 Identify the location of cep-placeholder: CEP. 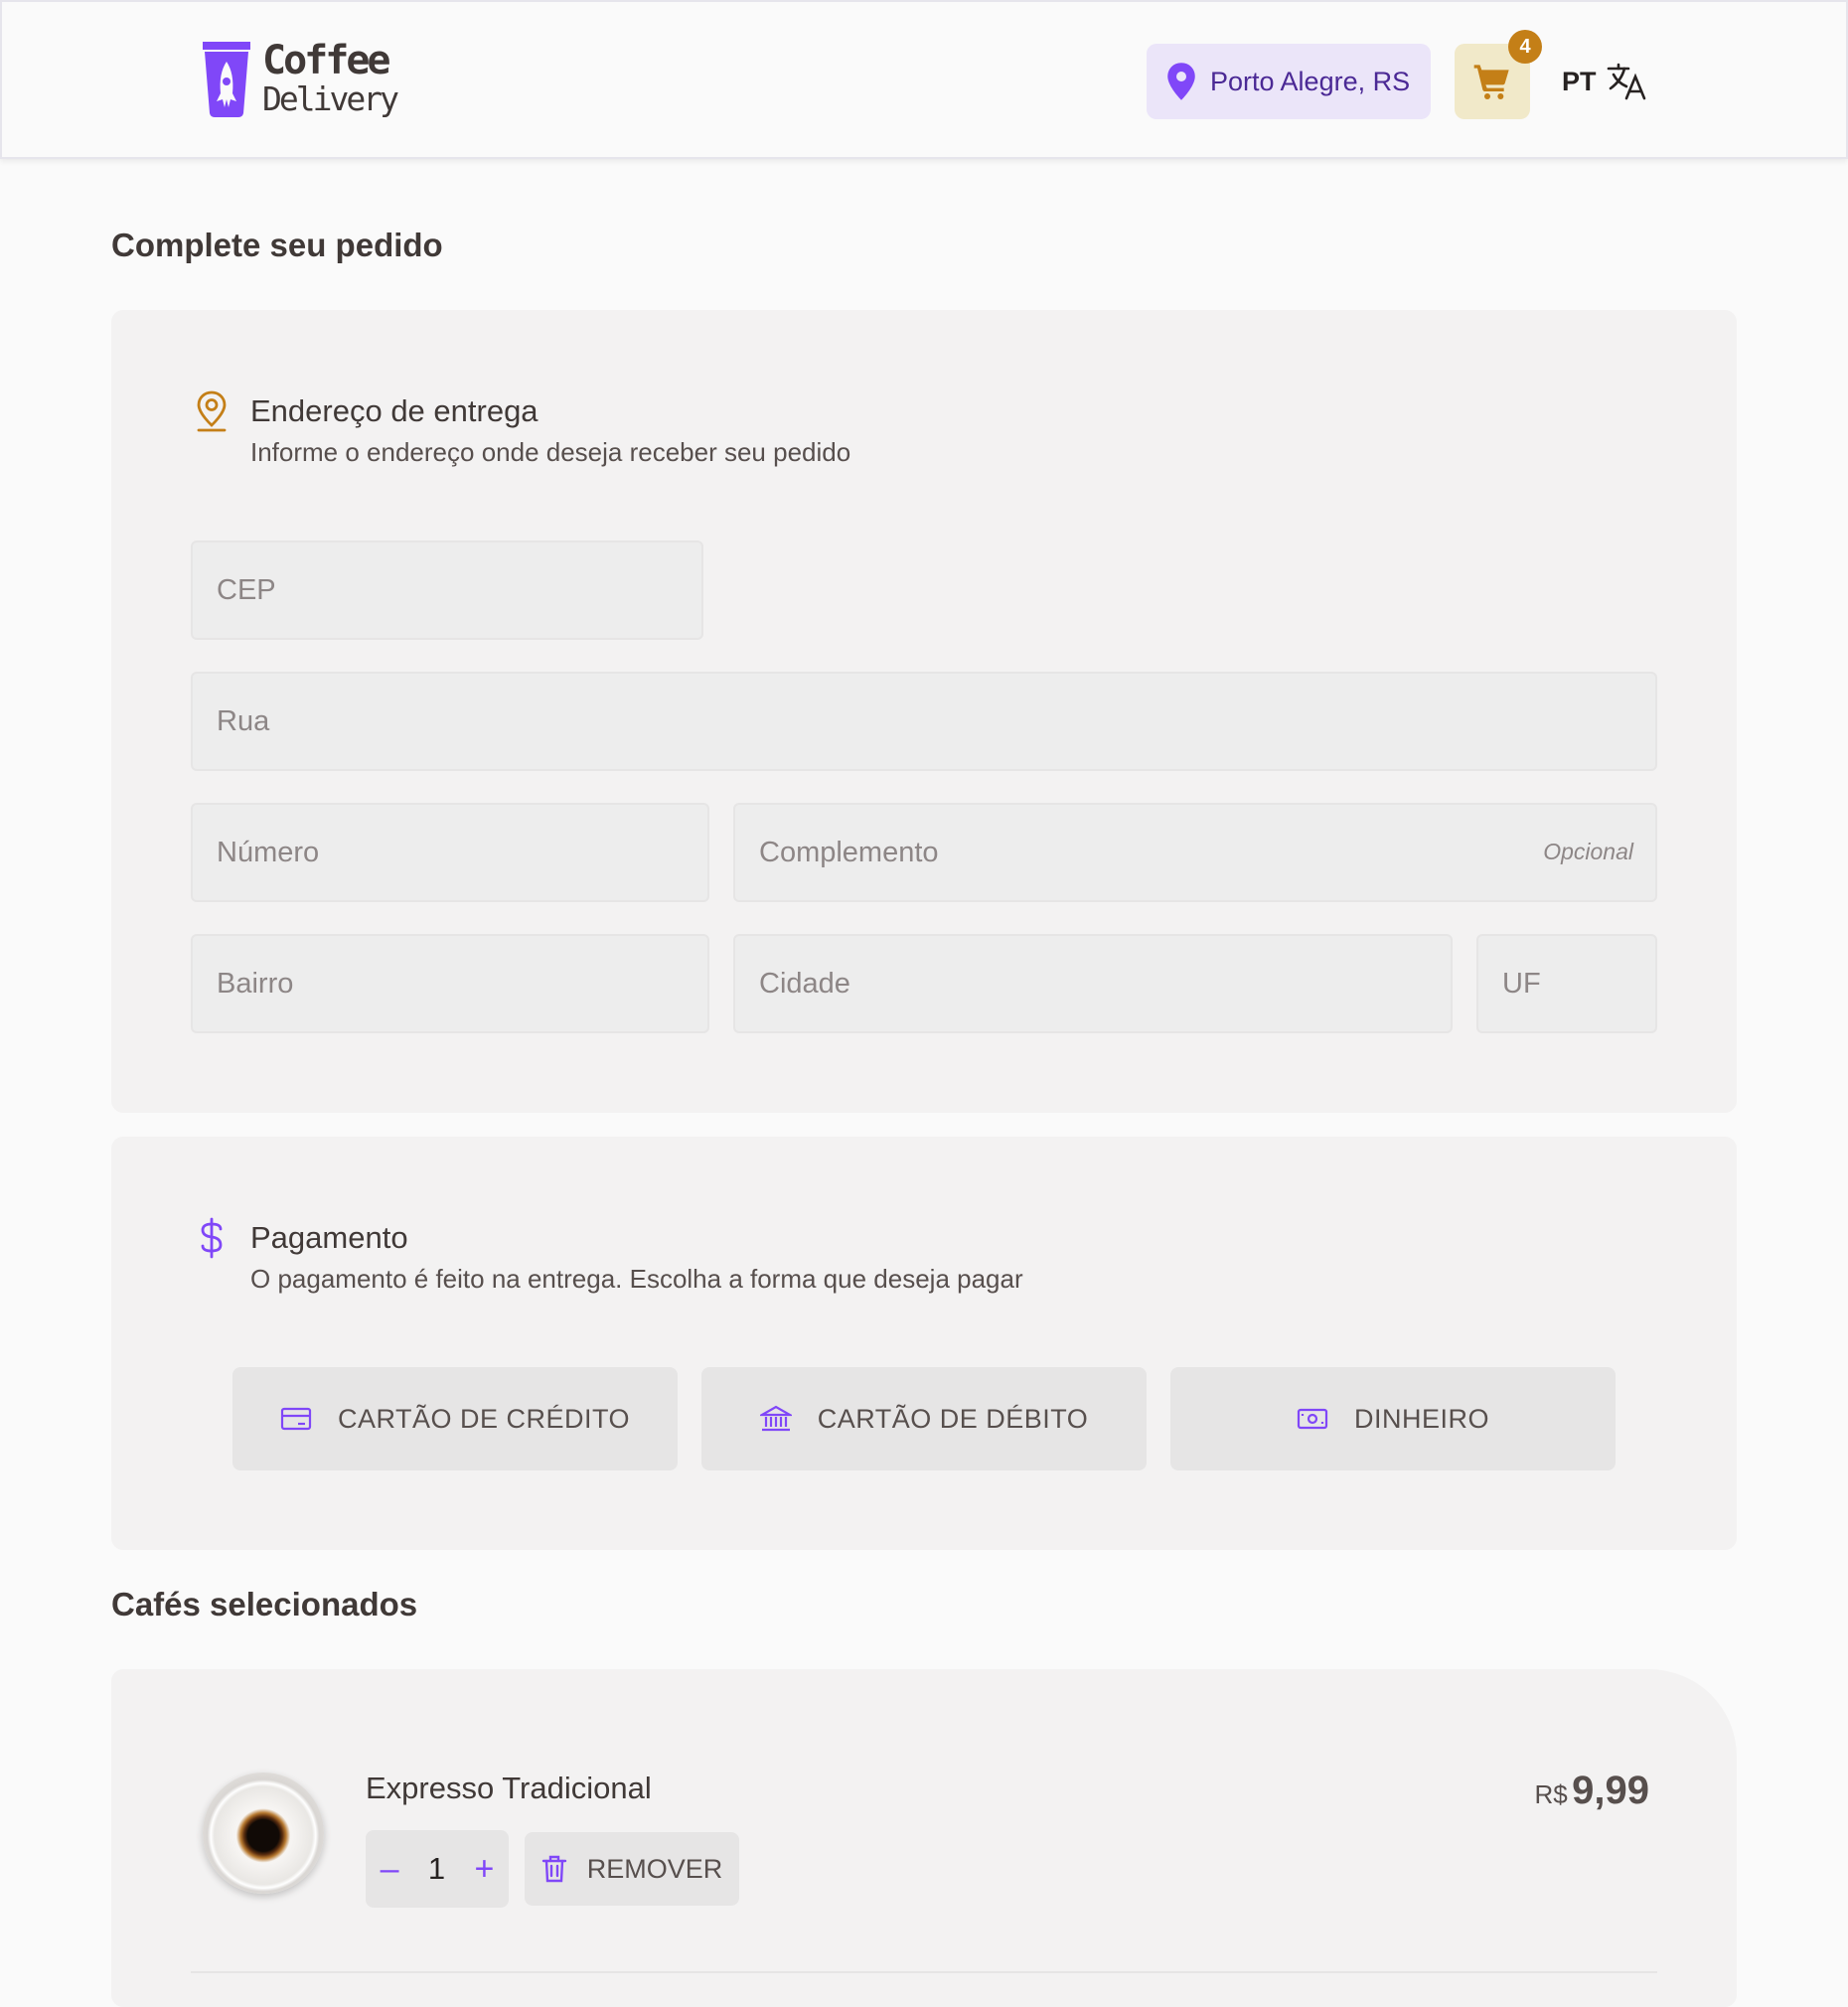
(247, 589).